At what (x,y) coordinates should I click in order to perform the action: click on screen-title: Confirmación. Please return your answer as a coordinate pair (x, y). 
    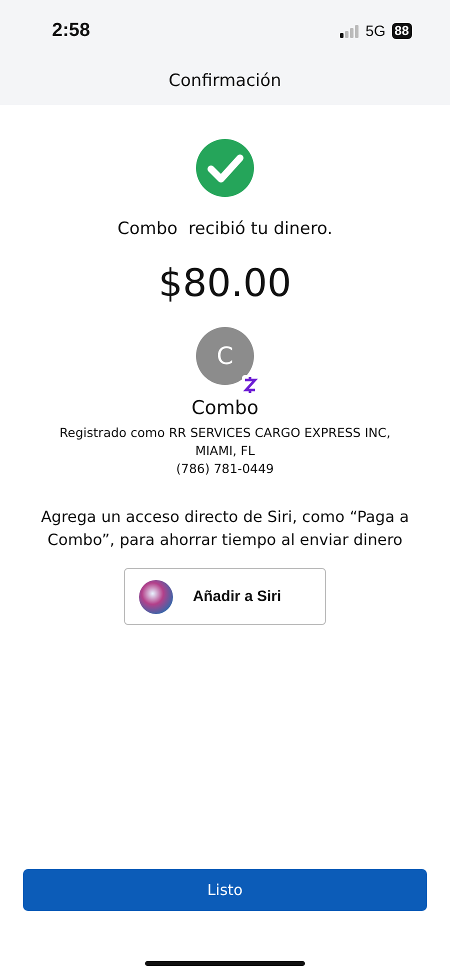
    Looking at the image, I should click on (225, 80).